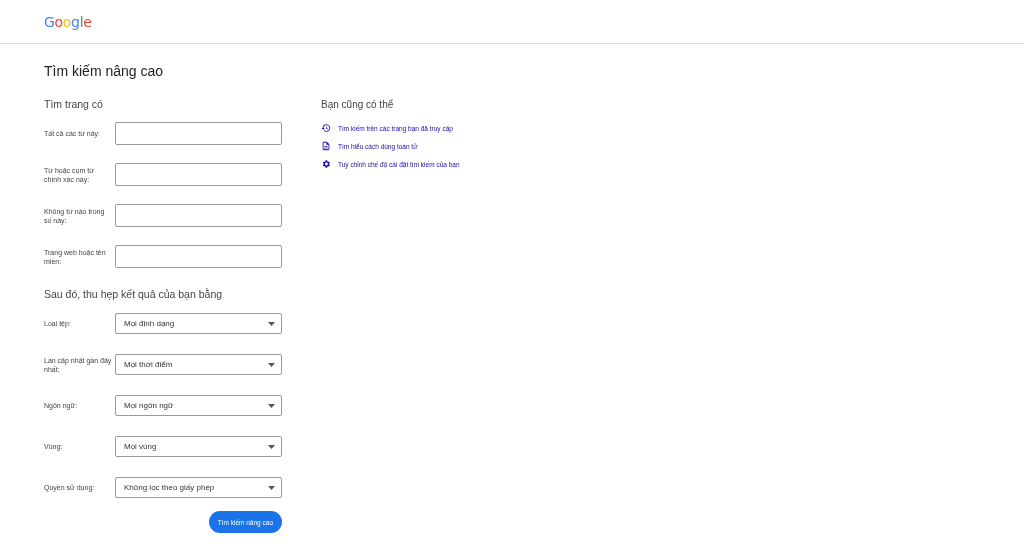 This screenshot has width=1024, height=559. What do you see at coordinates (198, 364) in the screenshot?
I see `dropdown: Mọi thời điểm` at bounding box center [198, 364].